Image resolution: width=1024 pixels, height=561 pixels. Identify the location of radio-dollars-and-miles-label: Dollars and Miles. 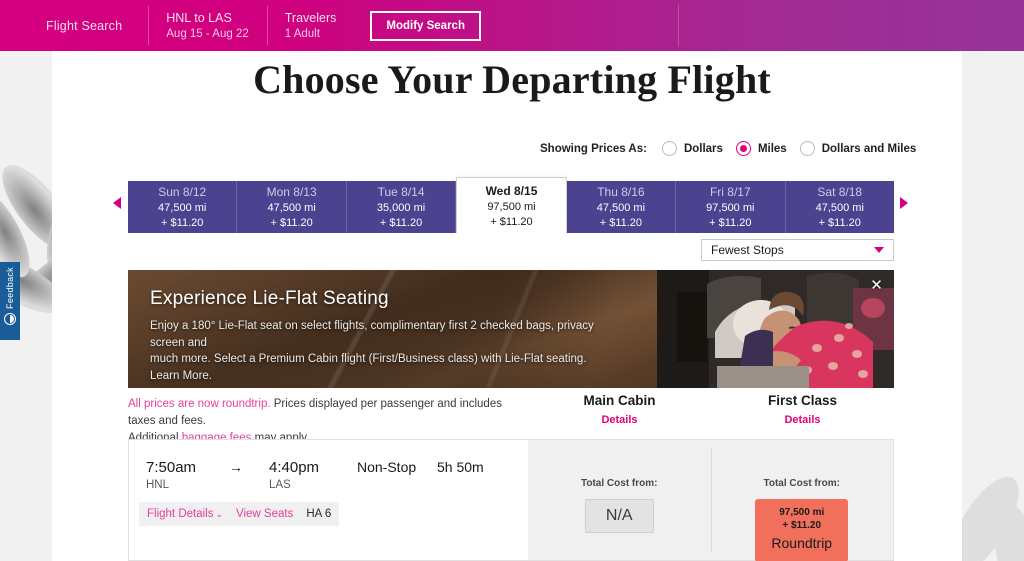
(869, 148).